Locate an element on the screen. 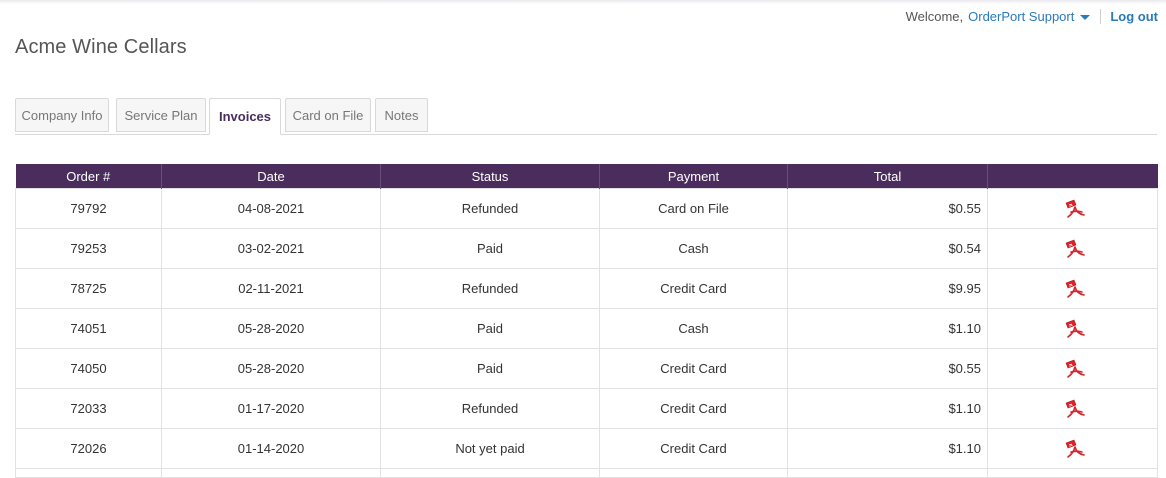  order-number-cell: 78725 is located at coordinates (88, 288).